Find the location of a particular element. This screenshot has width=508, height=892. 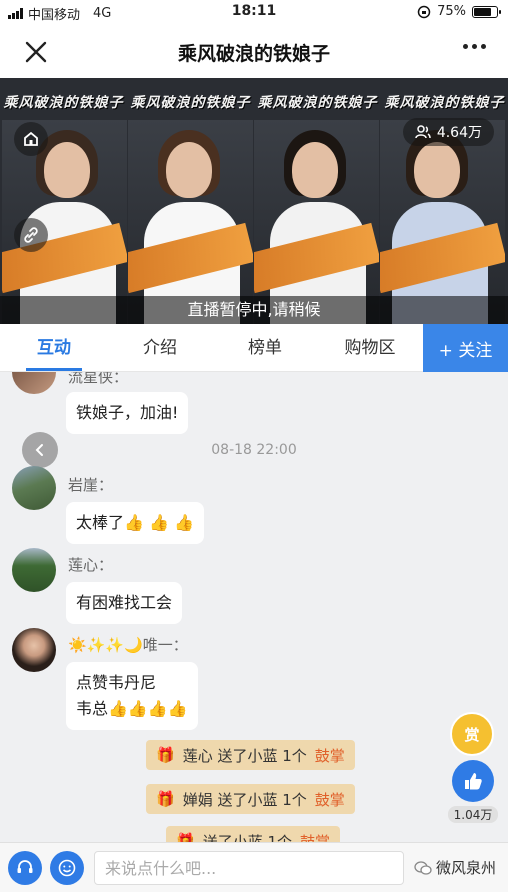

close-icon is located at coordinates (36, 52).